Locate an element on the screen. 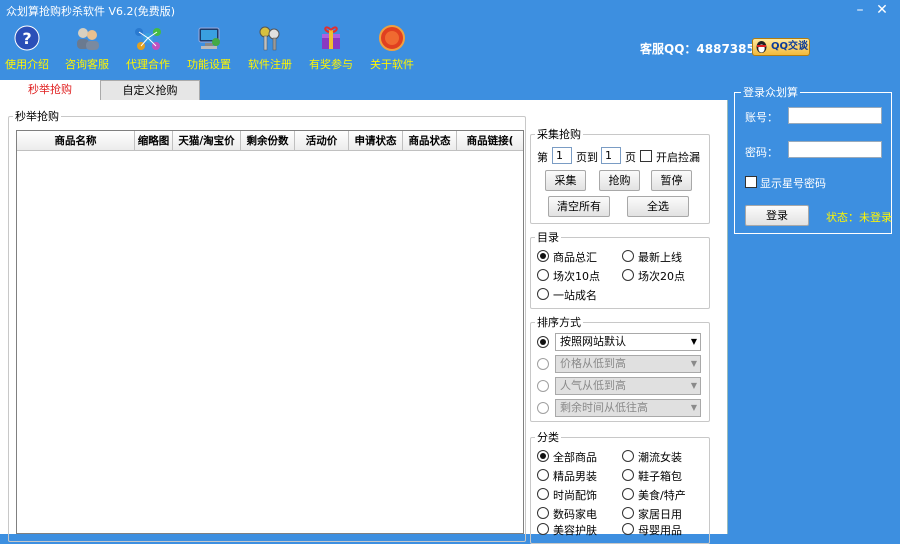  tool-label: 软件注册 is located at coordinates (270, 64).